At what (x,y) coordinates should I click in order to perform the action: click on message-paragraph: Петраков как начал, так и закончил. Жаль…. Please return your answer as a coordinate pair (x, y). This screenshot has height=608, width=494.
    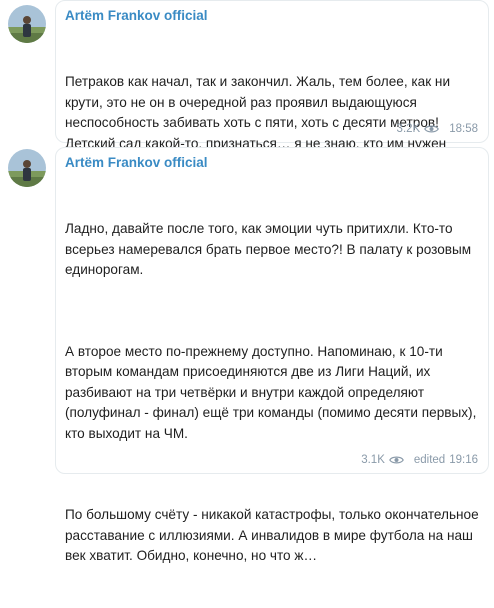
    Looking at the image, I should click on (259, 112).